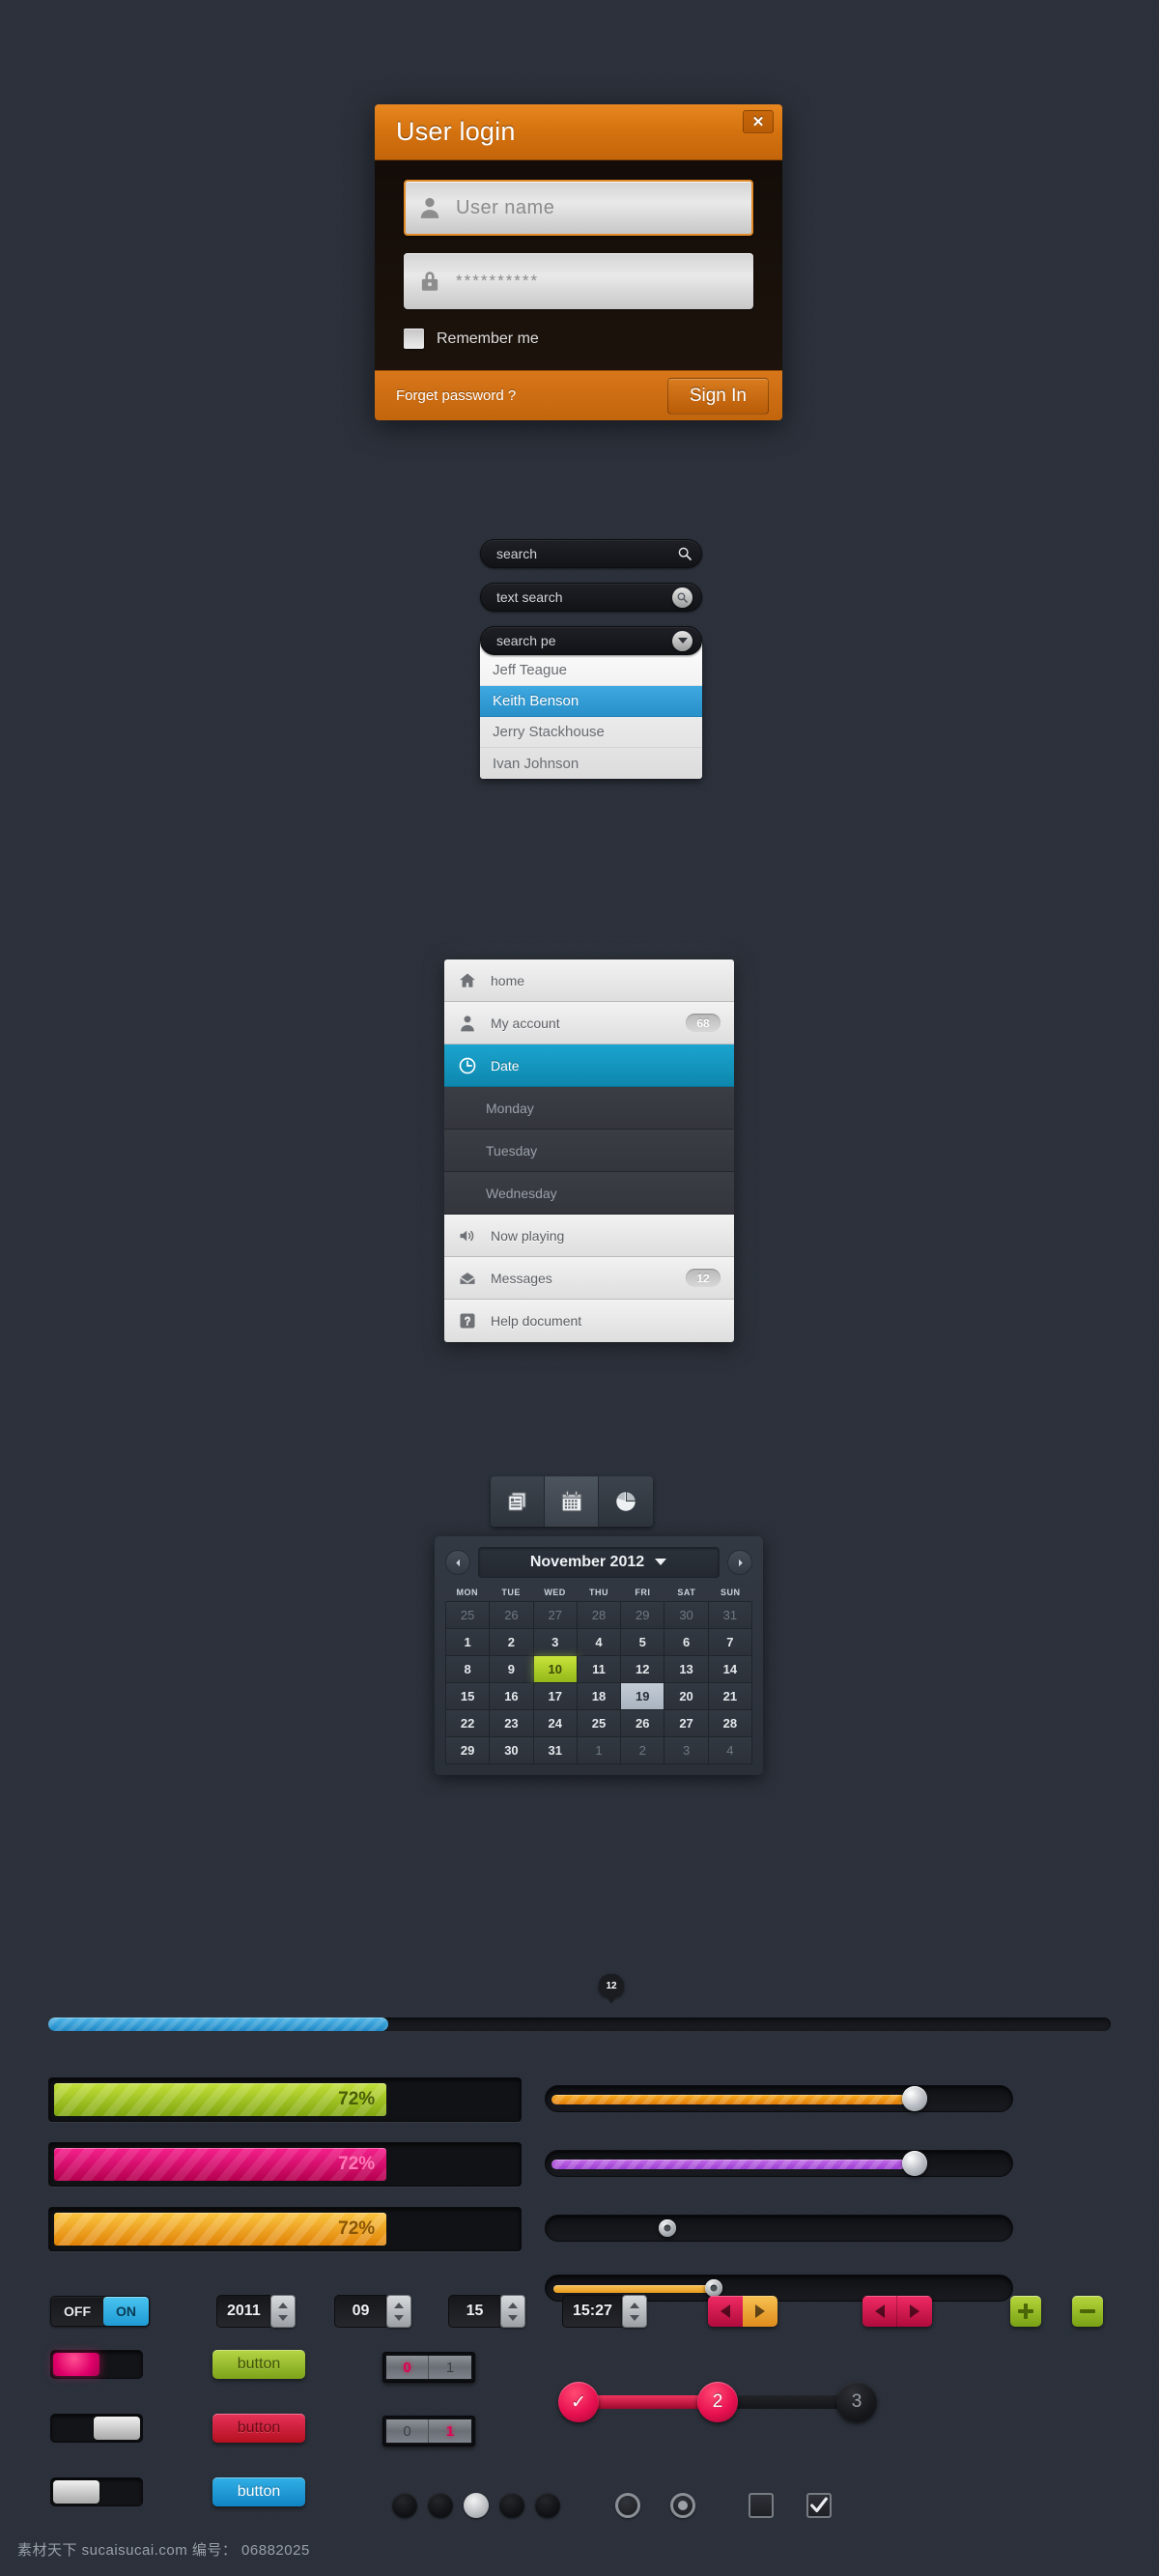 The height and width of the screenshot is (2576, 1159). What do you see at coordinates (589, 1194) in the screenshot?
I see `nav-item-wednesday: Wednesday` at bounding box center [589, 1194].